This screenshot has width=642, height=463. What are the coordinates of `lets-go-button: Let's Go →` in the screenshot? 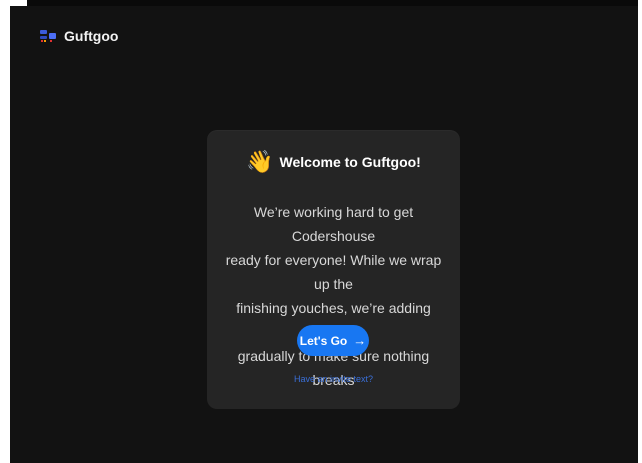 It's located at (333, 340).